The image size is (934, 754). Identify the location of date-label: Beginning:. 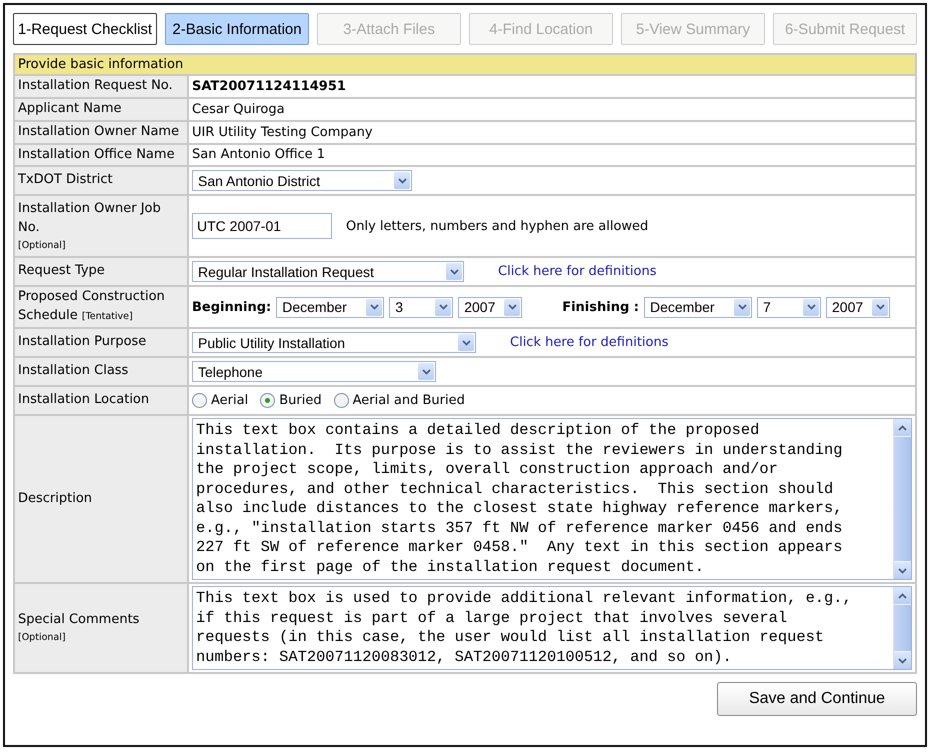
(232, 307).